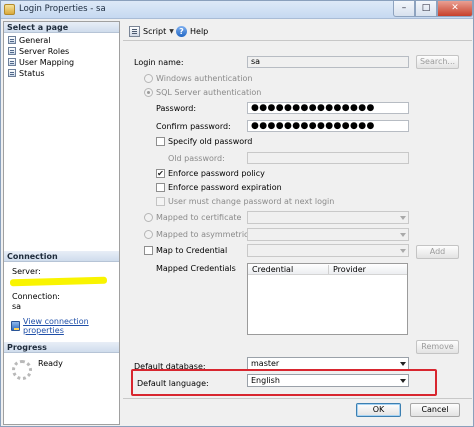 This screenshot has height=427, width=474. I want to click on login-name-label: Login name:, so click(159, 62).